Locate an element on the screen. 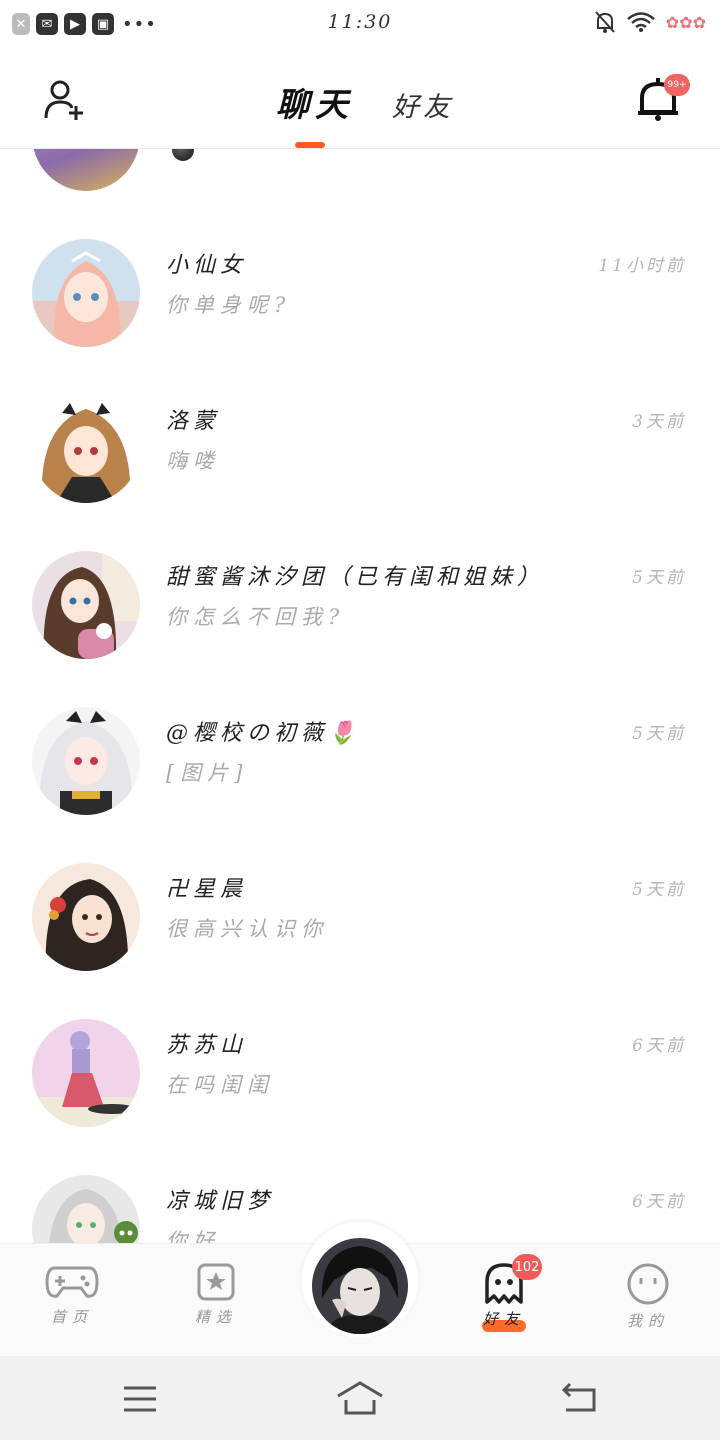 This screenshot has width=720, height=1440. chat-name: 小仙女 is located at coordinates (207, 265).